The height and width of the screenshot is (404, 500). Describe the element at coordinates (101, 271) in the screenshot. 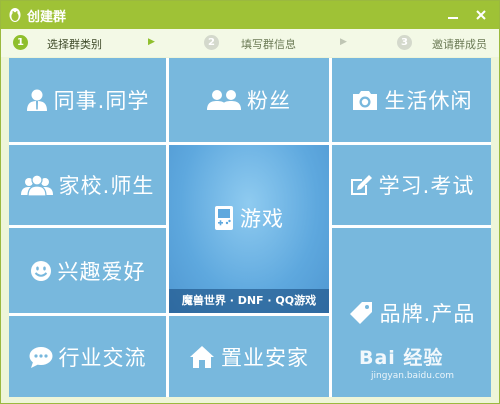

I see `category-label: 兴趣爱好` at that location.